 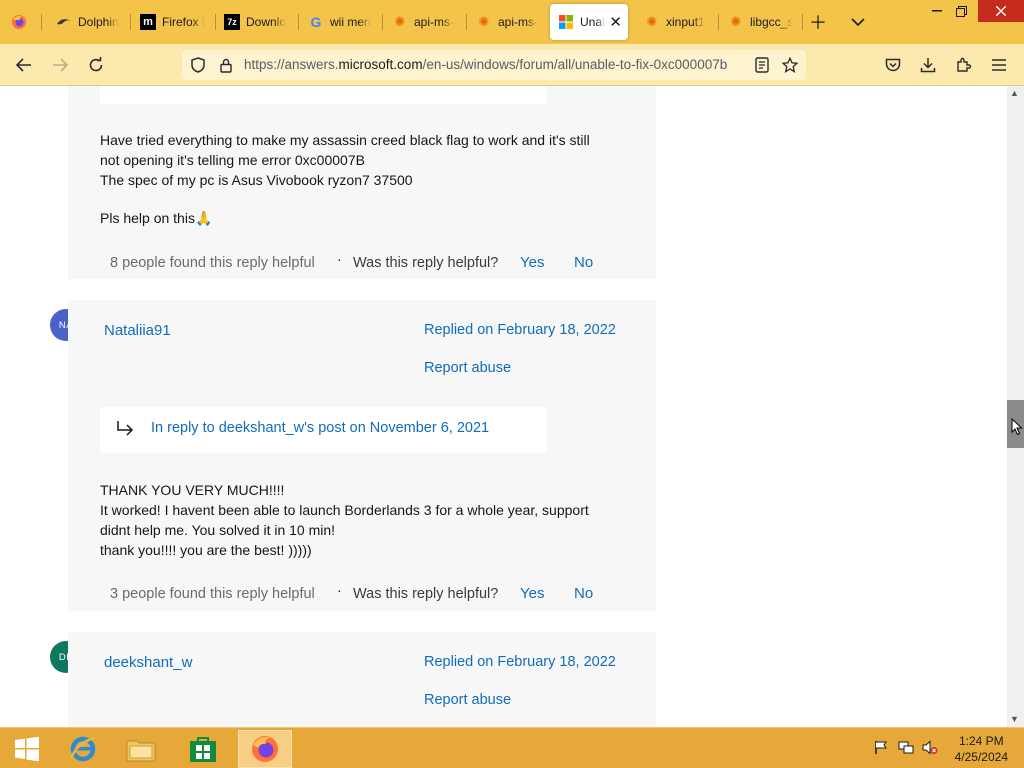 I want to click on pocket-icon, so click(x=893, y=65).